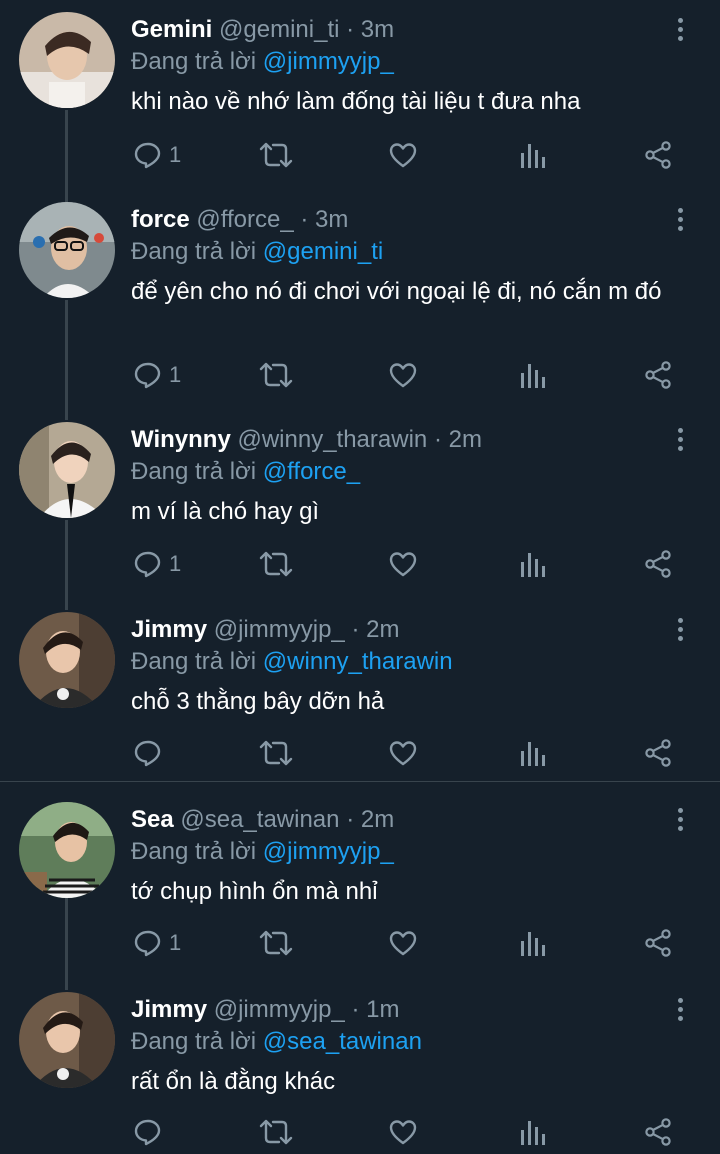 The width and height of the screenshot is (720, 1154). I want to click on mention-link: @winny_tharawin, so click(358, 661).